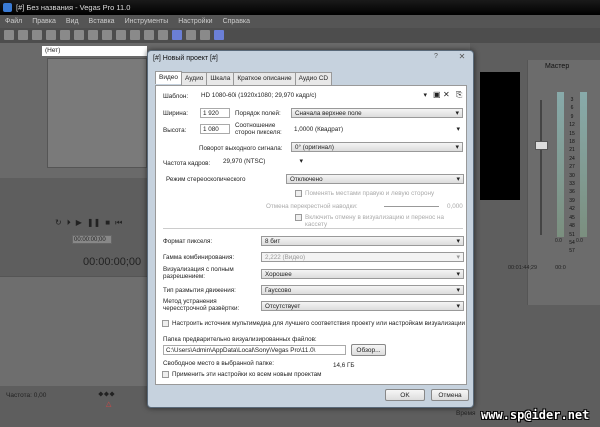  What do you see at coordinates (362, 306) in the screenshot?
I see `deinterlace-select: Отсутствует` at bounding box center [362, 306].